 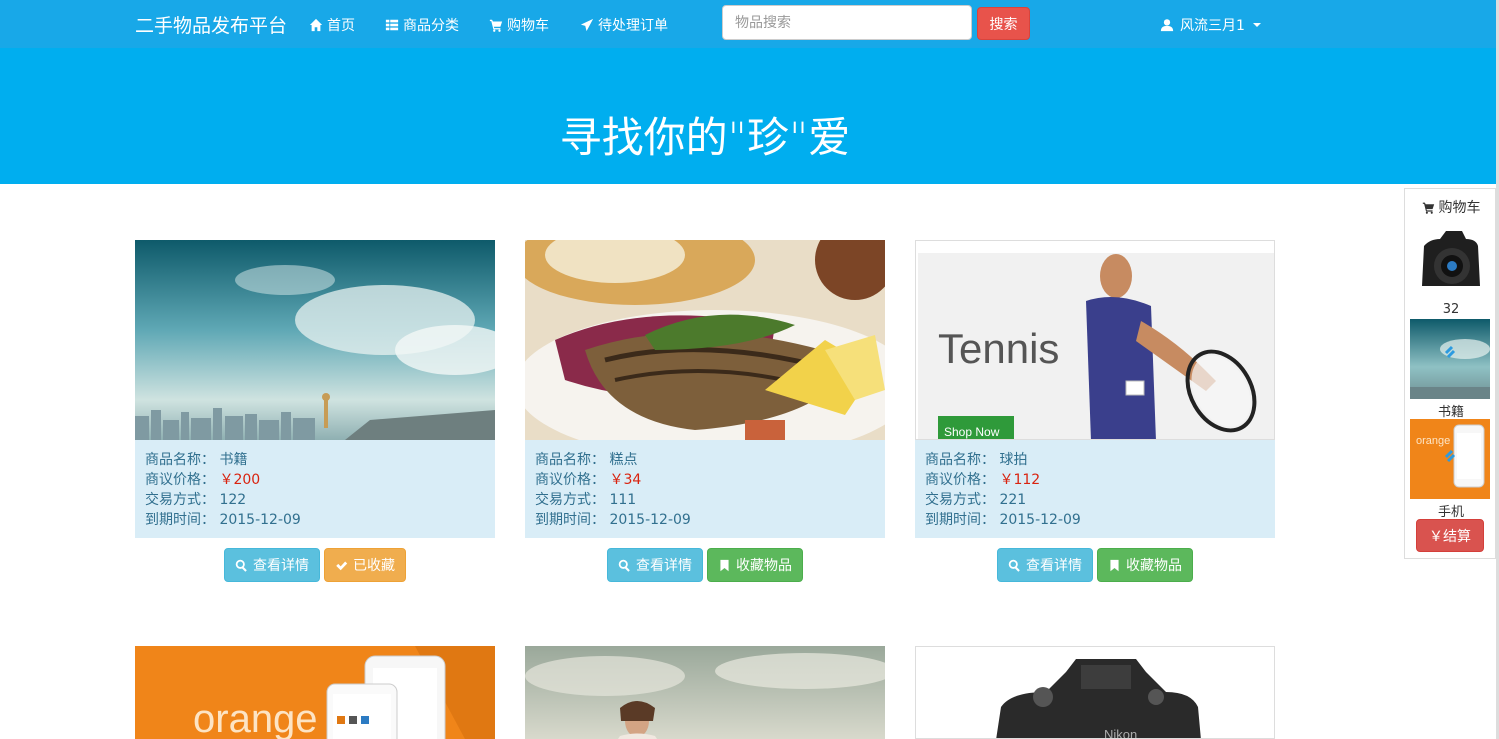 I want to click on product-card: orange, so click(x=315, y=692).